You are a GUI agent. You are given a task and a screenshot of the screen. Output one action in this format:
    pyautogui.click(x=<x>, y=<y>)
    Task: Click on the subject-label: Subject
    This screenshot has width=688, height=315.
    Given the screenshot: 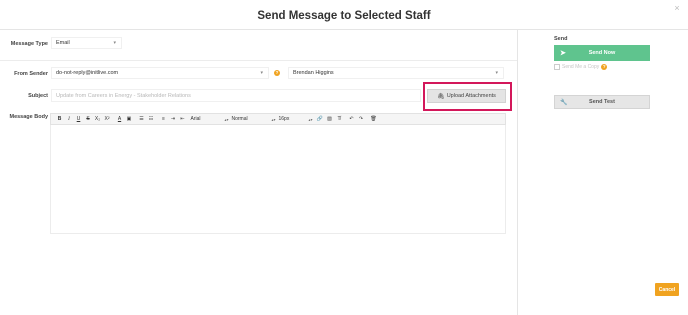 What is the action you would take?
    pyautogui.click(x=38, y=96)
    